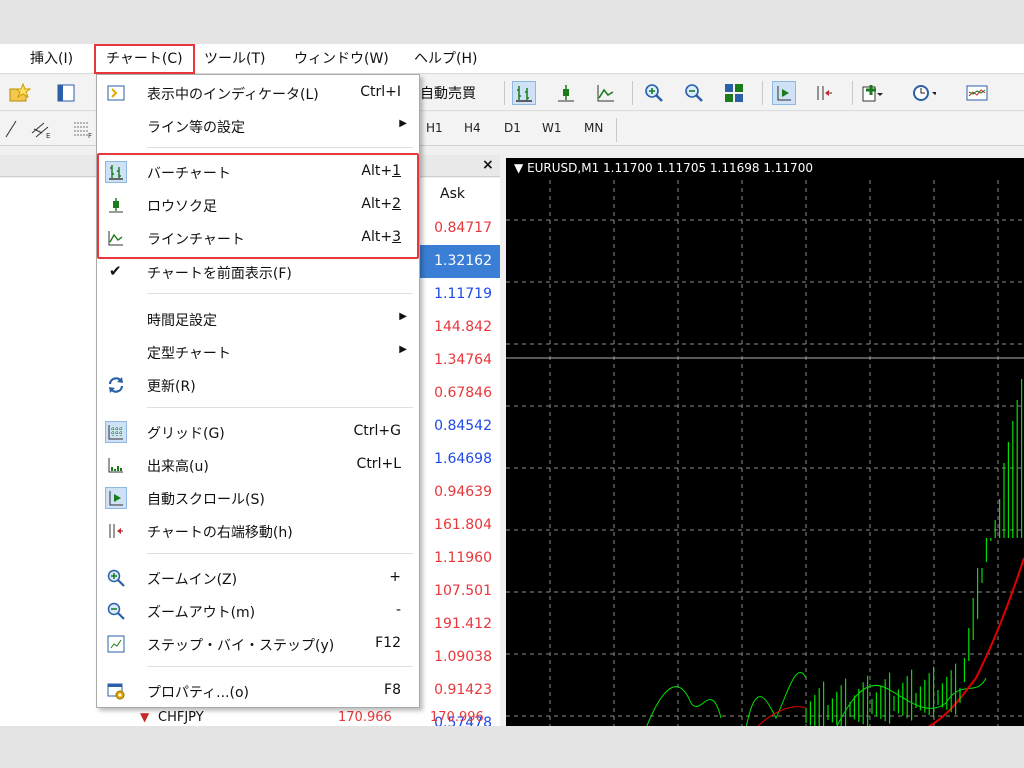  What do you see at coordinates (872, 93) in the screenshot?
I see `indicators-icon` at bounding box center [872, 93].